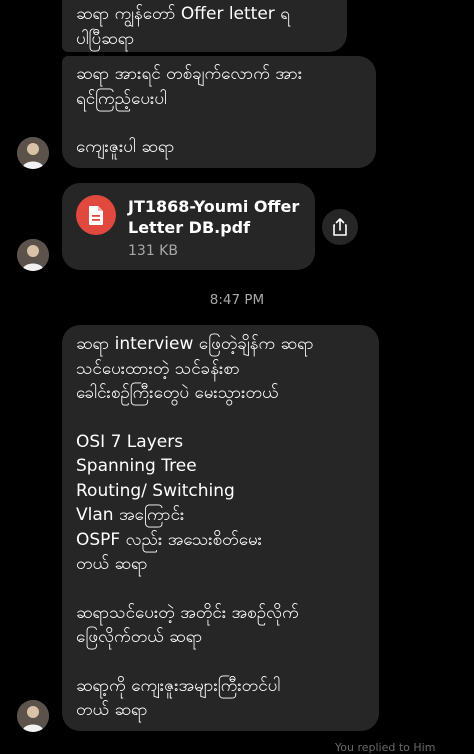 This screenshot has width=474, height=754. I want to click on message-text: Routing/ Switching, so click(155, 490).